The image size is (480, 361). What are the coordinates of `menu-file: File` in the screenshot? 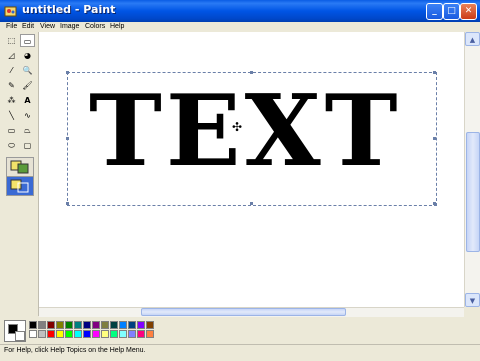 It's located at (11, 27).